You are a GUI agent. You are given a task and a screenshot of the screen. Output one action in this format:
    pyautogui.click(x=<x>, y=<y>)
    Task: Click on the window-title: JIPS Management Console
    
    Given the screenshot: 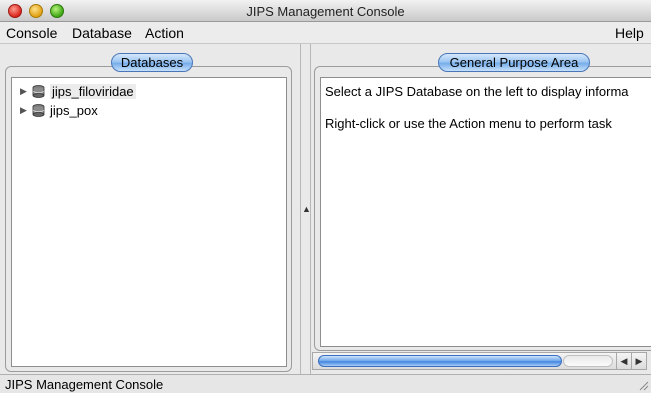 What is the action you would take?
    pyautogui.click(x=325, y=11)
    